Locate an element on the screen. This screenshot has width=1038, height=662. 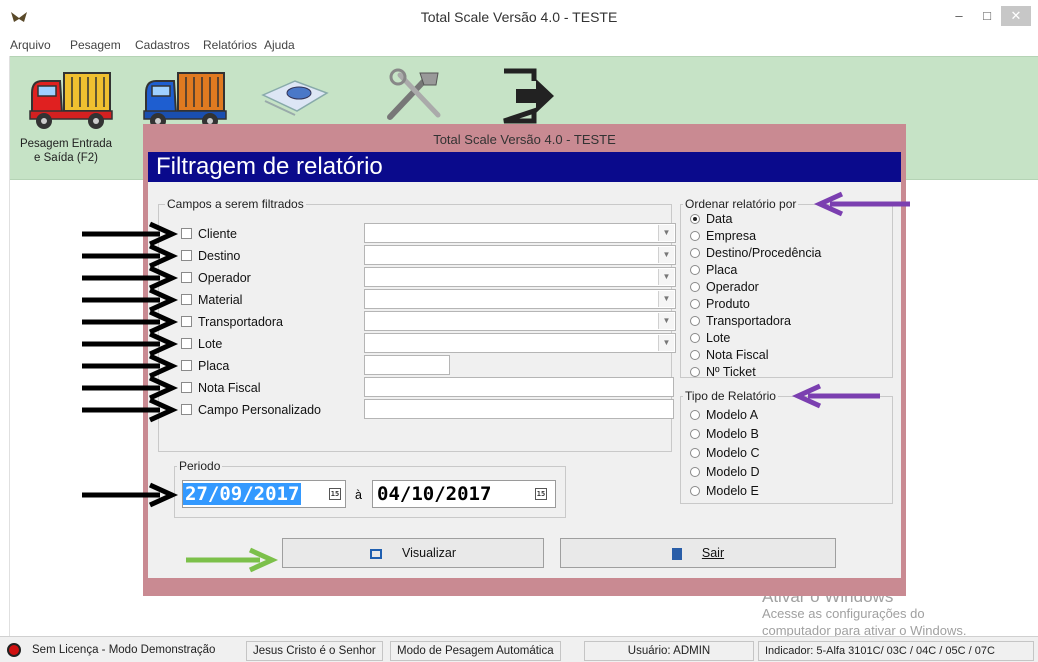
arrow-placa is located at coordinates (130, 366).